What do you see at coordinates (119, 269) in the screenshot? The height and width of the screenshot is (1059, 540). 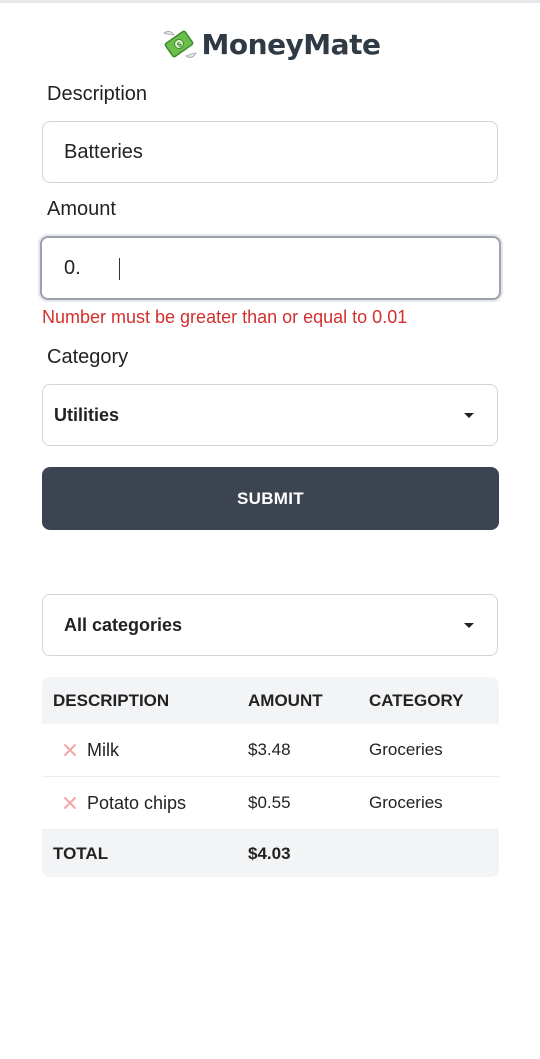 I see `text-caret` at bounding box center [119, 269].